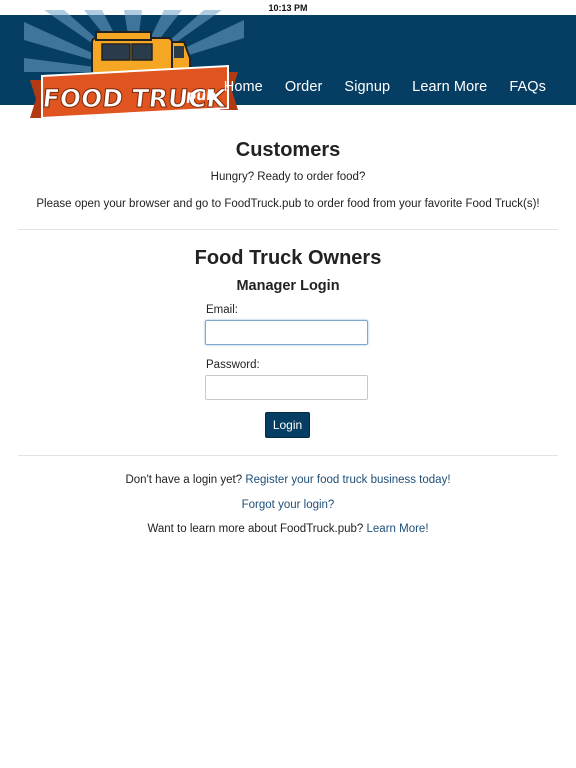 The height and width of the screenshot is (768, 576). What do you see at coordinates (184, 480) in the screenshot?
I see `register-prompt: Don't have a login yet?` at bounding box center [184, 480].